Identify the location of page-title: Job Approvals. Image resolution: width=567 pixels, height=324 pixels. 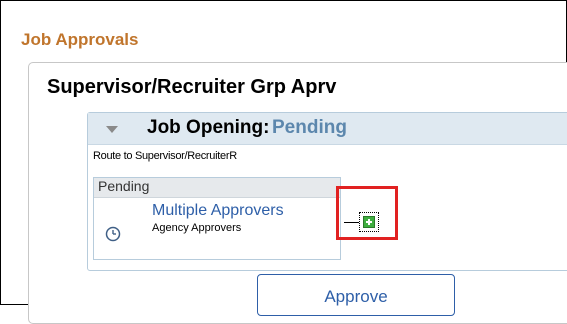
(80, 39).